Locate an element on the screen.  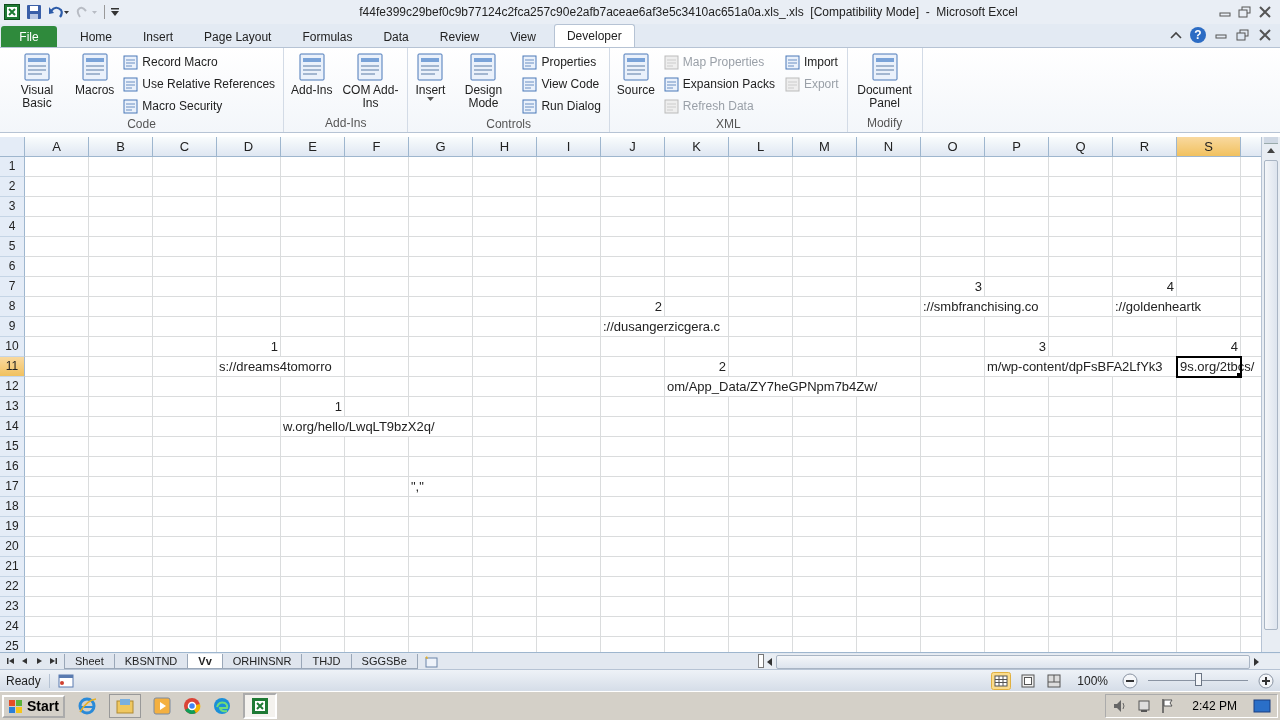
zoom-level: 100% is located at coordinates (1092, 680).